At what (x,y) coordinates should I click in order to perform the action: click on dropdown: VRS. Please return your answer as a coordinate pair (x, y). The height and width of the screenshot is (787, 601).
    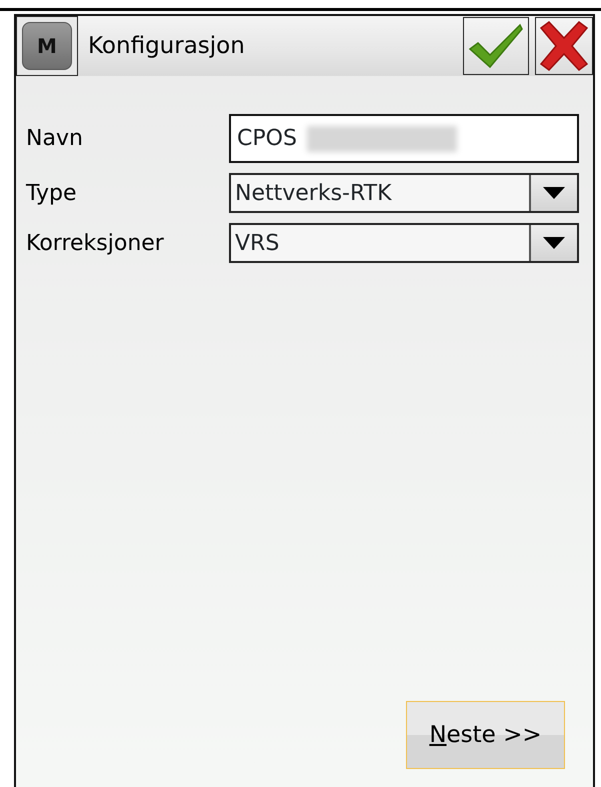
    Looking at the image, I should click on (404, 243).